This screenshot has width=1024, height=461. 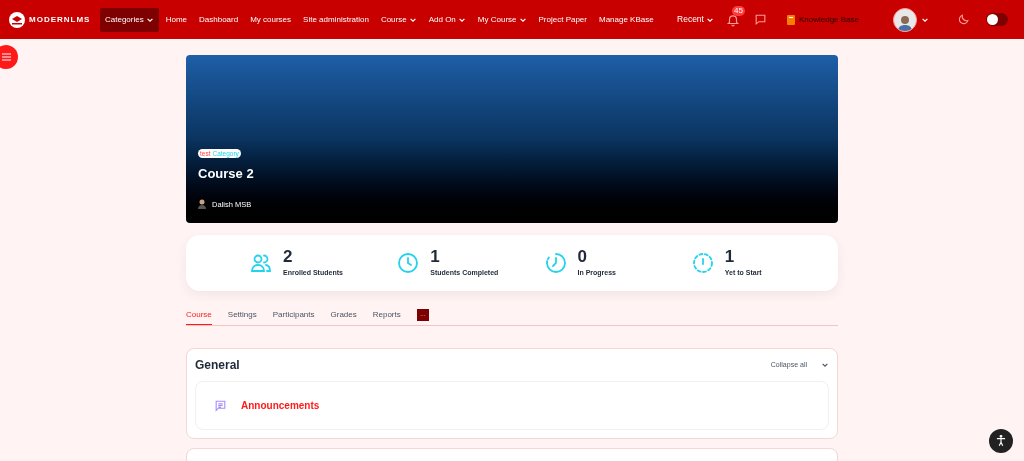 What do you see at coordinates (293, 315) in the screenshot?
I see `course-tab: Participants` at bounding box center [293, 315].